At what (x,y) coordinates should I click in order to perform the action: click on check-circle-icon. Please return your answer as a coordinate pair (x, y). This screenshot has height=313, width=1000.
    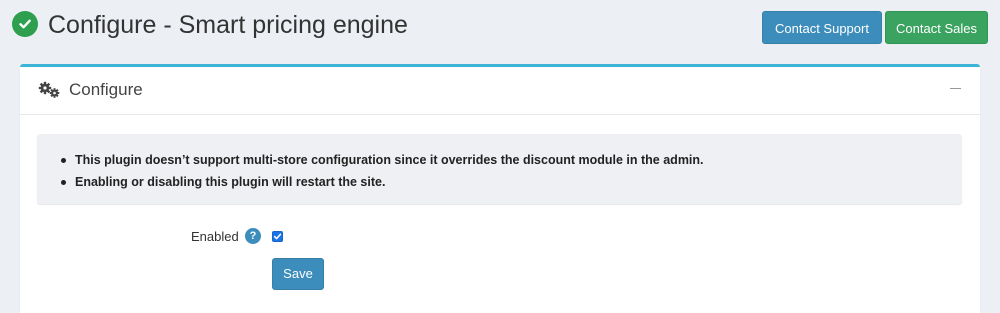
    Looking at the image, I should click on (25, 24).